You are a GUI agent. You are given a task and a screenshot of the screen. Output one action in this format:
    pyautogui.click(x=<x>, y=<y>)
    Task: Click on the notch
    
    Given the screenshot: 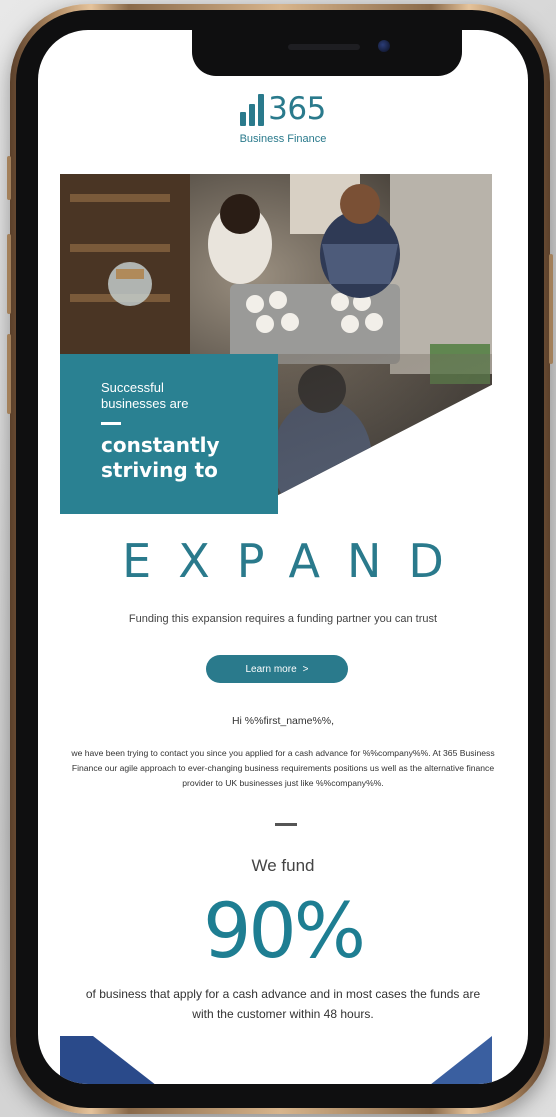 What is the action you would take?
    pyautogui.click(x=327, y=53)
    